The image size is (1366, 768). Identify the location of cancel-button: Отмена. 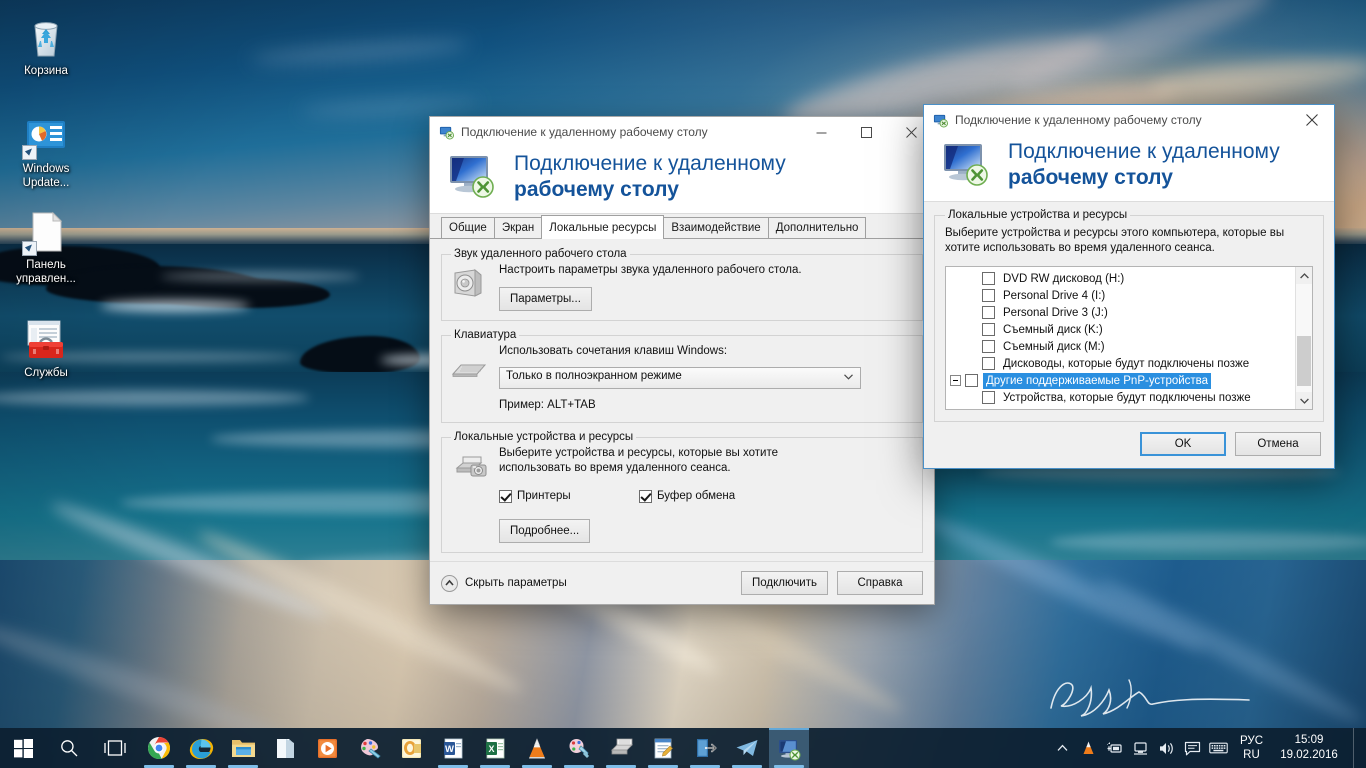
(1278, 444).